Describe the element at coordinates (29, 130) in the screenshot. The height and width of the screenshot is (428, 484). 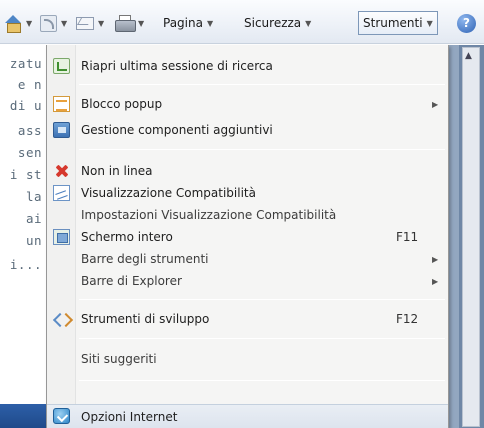
I see `page-text-fragment: ass` at that location.